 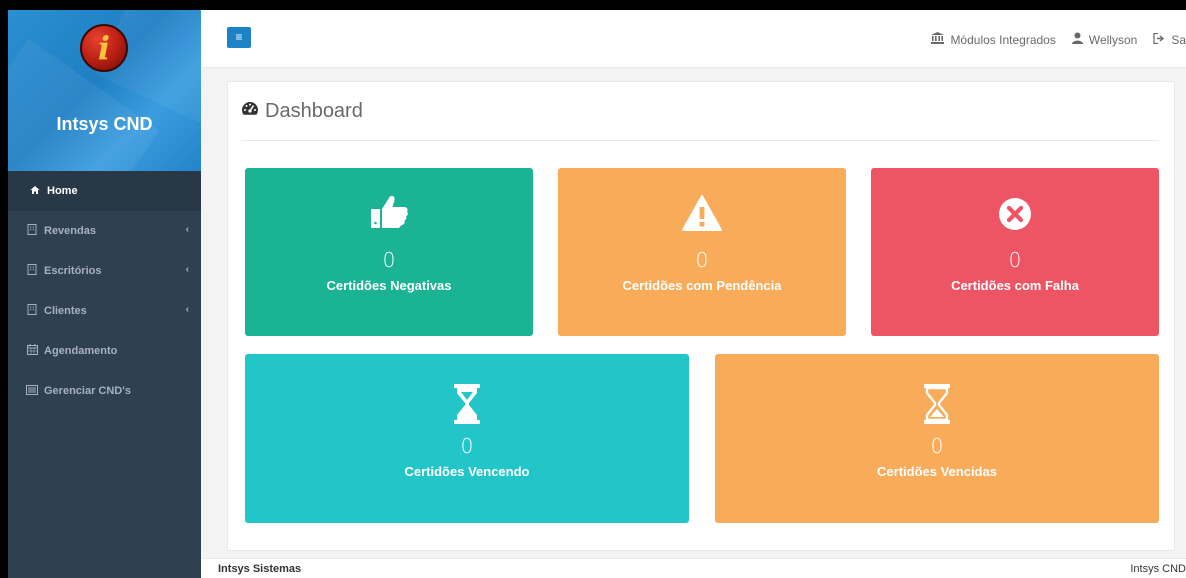 I want to click on sidebar-item-escritorios: Escritórios ‹, so click(x=104, y=271).